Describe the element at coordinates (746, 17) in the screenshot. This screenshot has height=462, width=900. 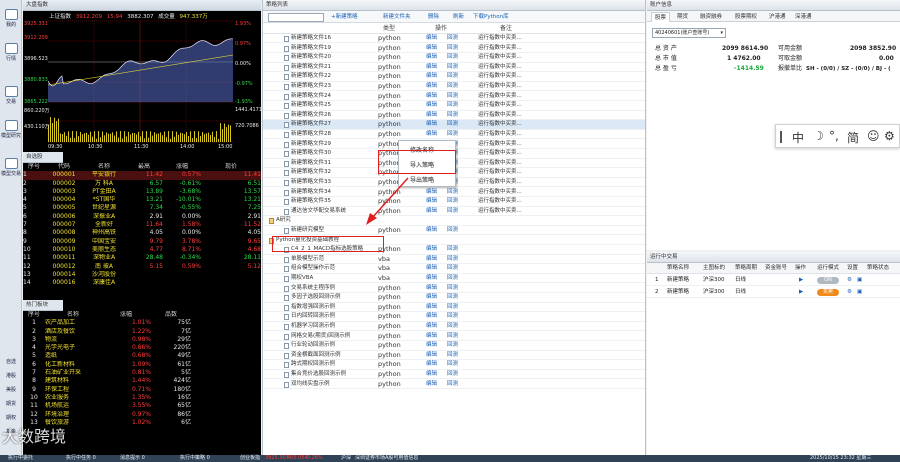
I see `tab-stock-options: 股票期权` at that location.